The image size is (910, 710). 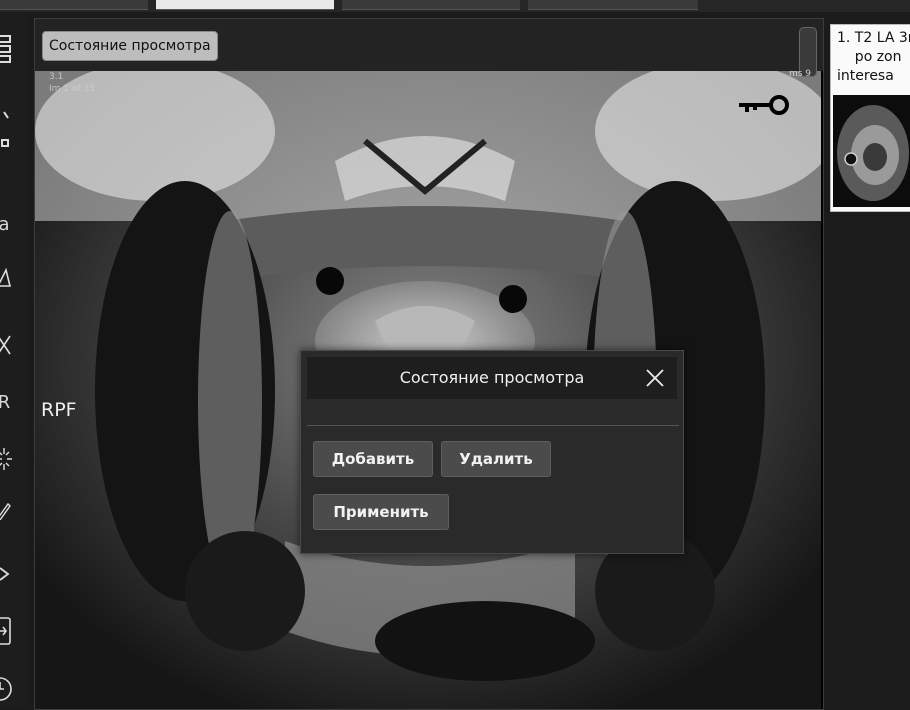 I want to click on key-icon, so click(x=763, y=105).